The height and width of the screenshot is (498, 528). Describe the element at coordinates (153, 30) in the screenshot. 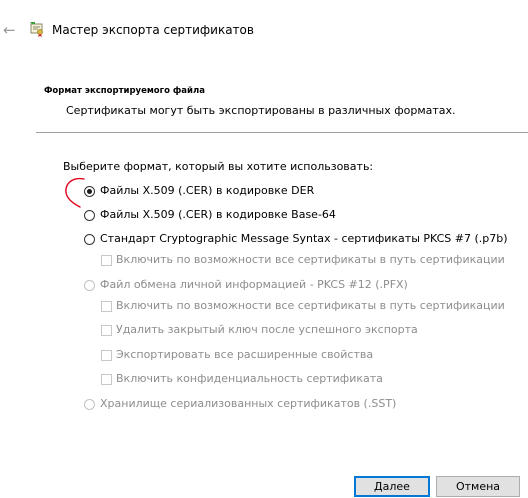

I see `window-title: Мастер экспорта сертификатов` at that location.